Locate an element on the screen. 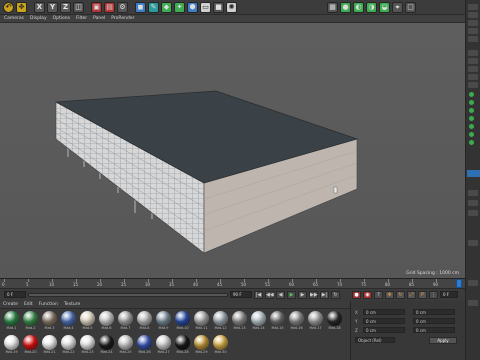  playhead is located at coordinates (459, 283).